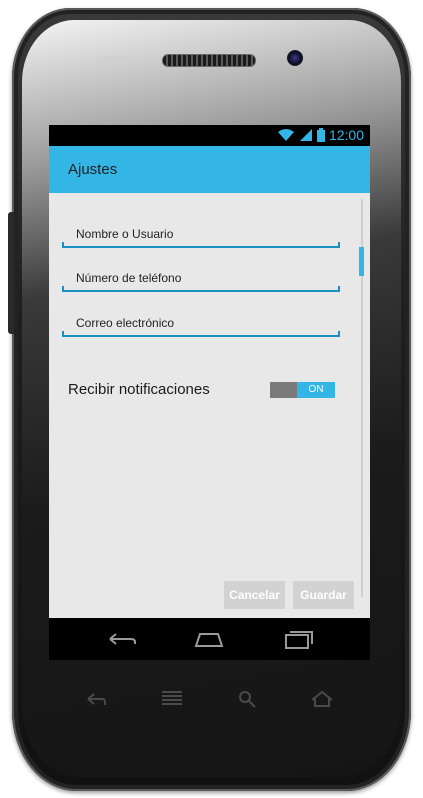 This screenshot has width=423, height=798. What do you see at coordinates (254, 595) in the screenshot?
I see `cancel-button: Cancelar` at bounding box center [254, 595].